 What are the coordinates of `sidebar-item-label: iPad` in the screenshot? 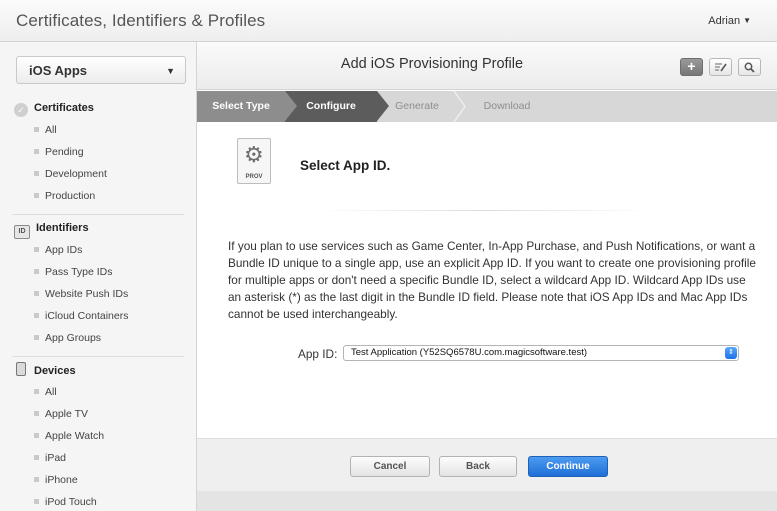 It's located at (56, 458).